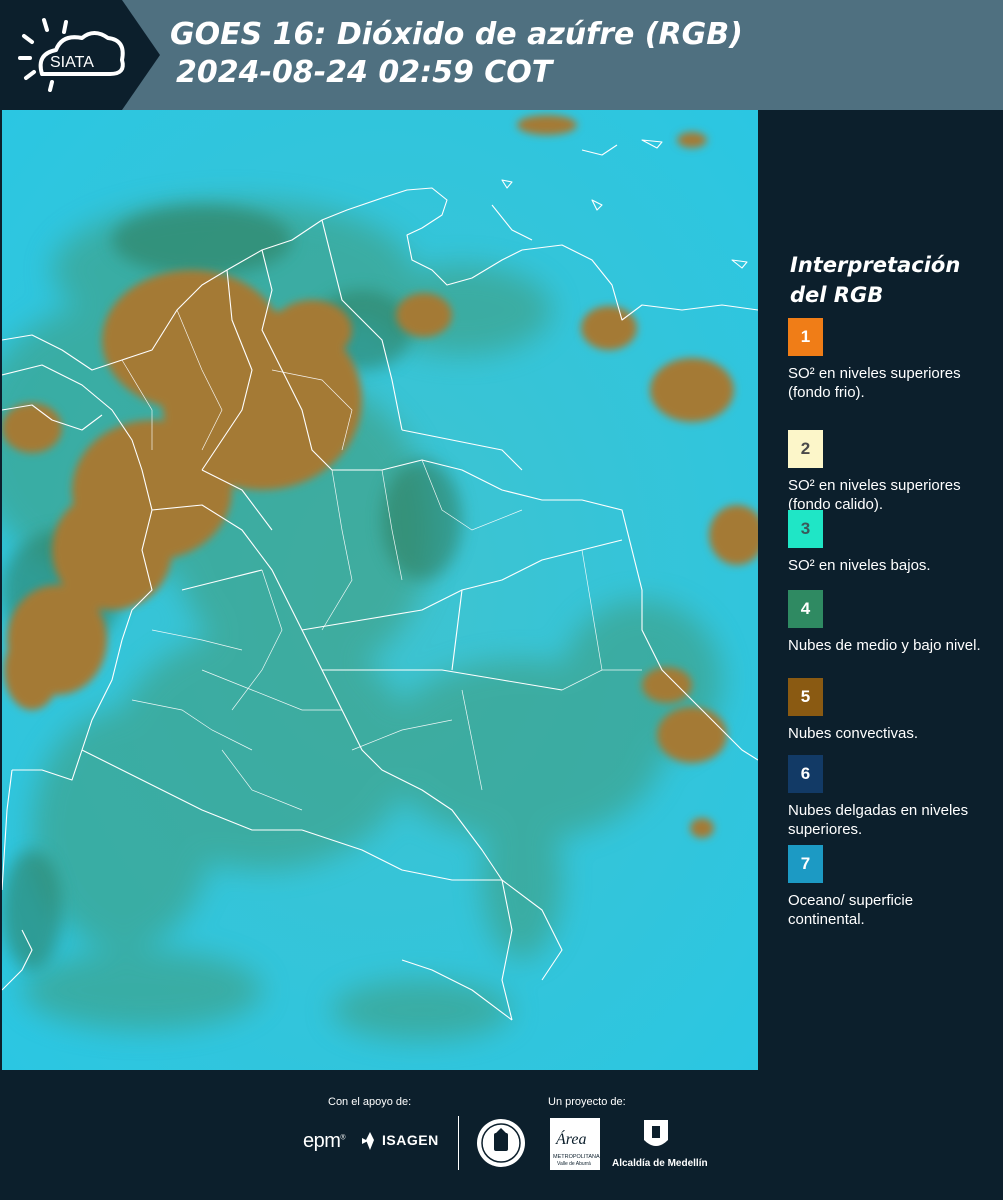  I want to click on legend-swatch: 1, so click(805, 337).